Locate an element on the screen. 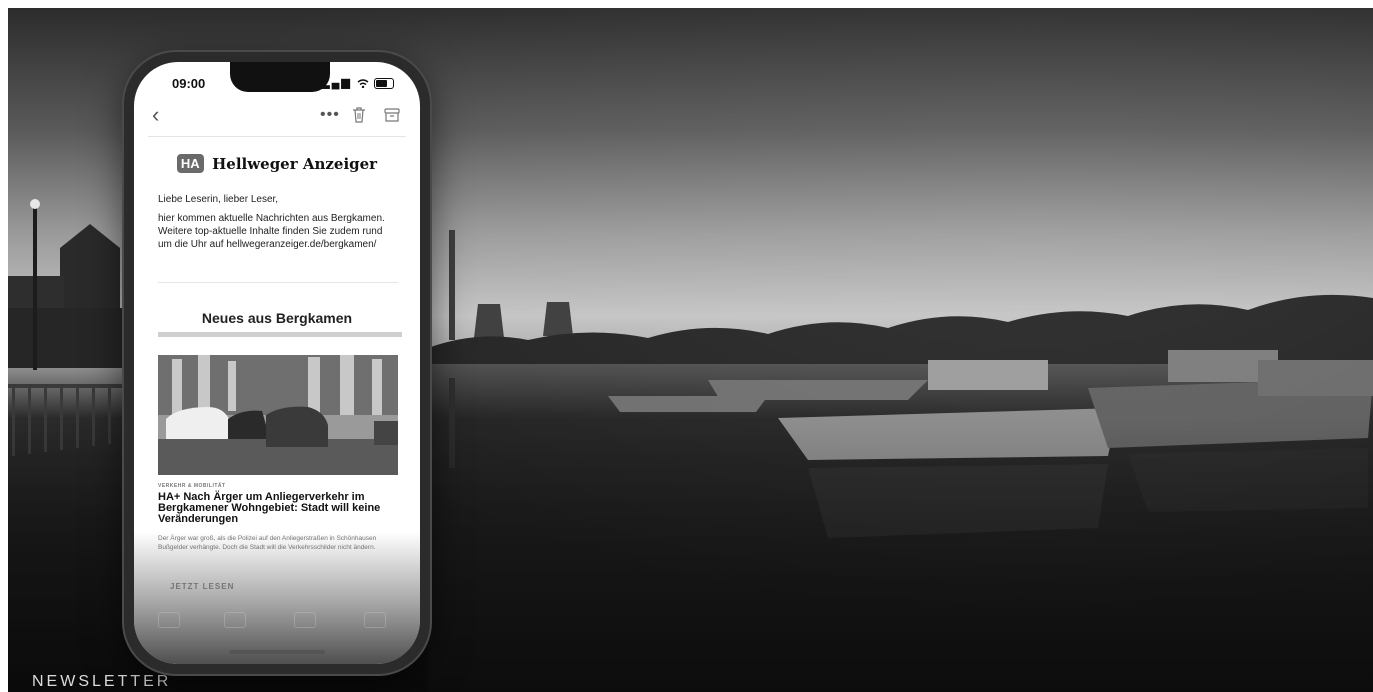 The image size is (1373, 692). article-image is located at coordinates (278, 415).